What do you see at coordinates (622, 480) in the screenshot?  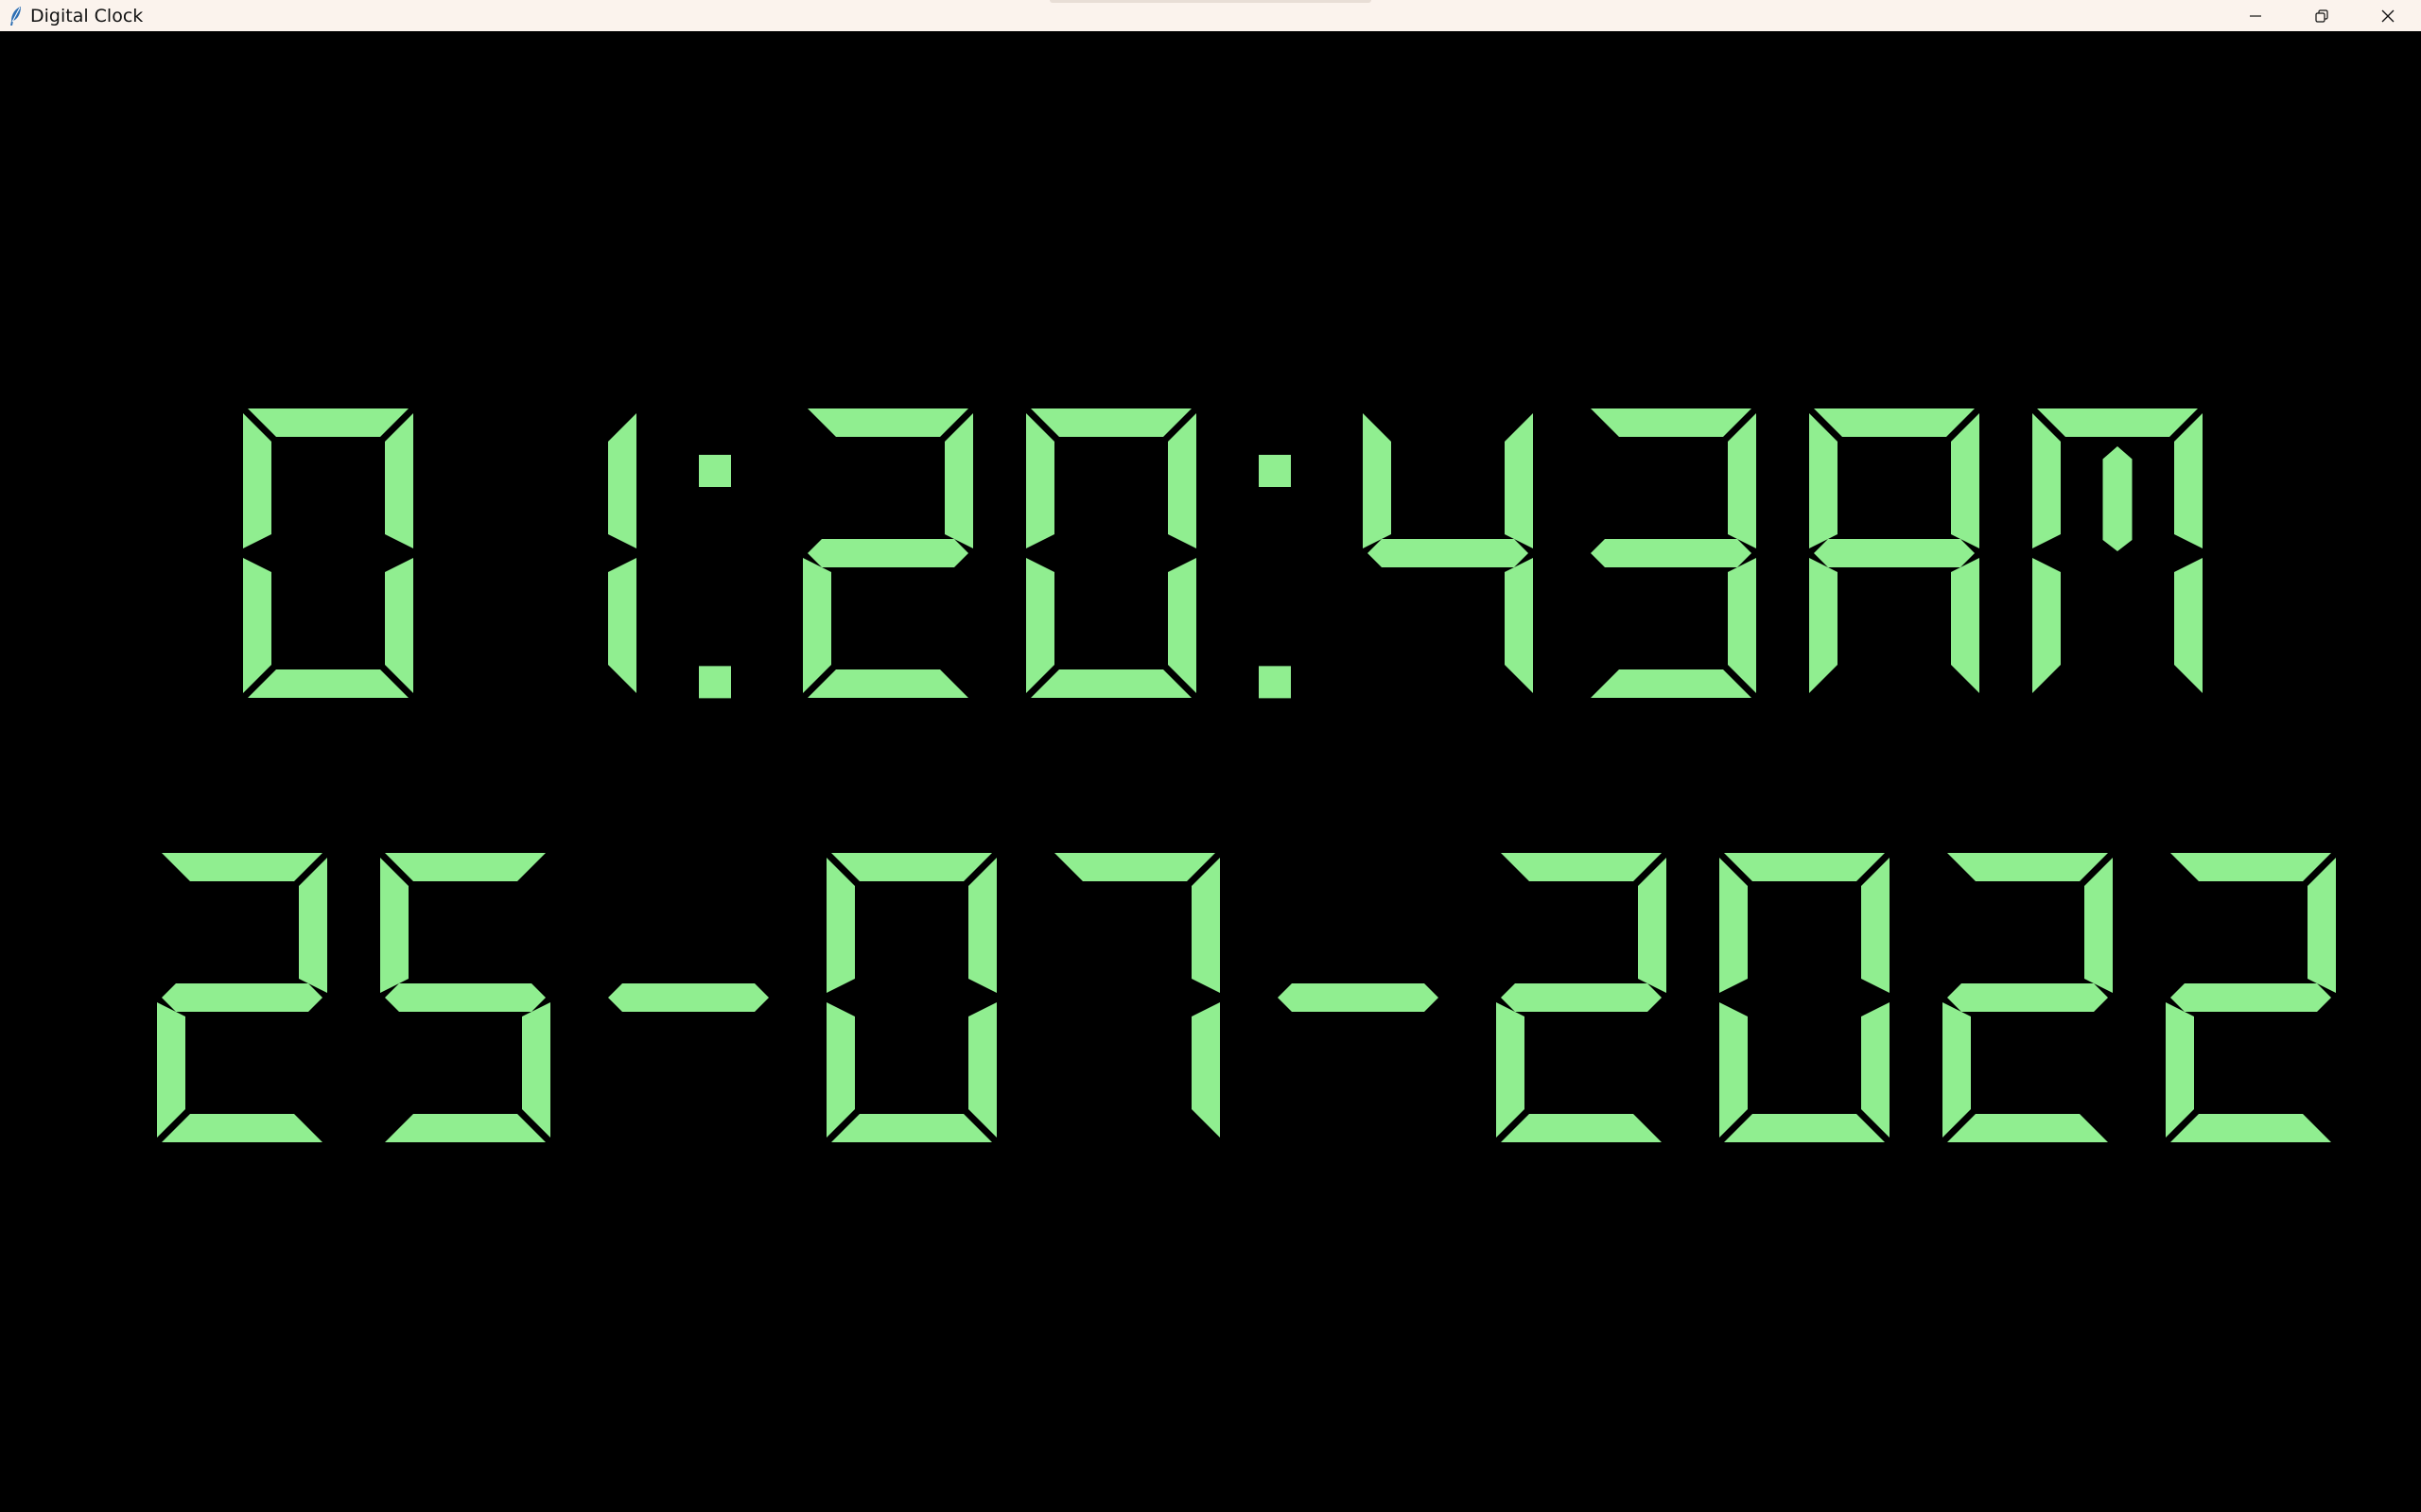 I see `time-char-2-seg-b` at bounding box center [622, 480].